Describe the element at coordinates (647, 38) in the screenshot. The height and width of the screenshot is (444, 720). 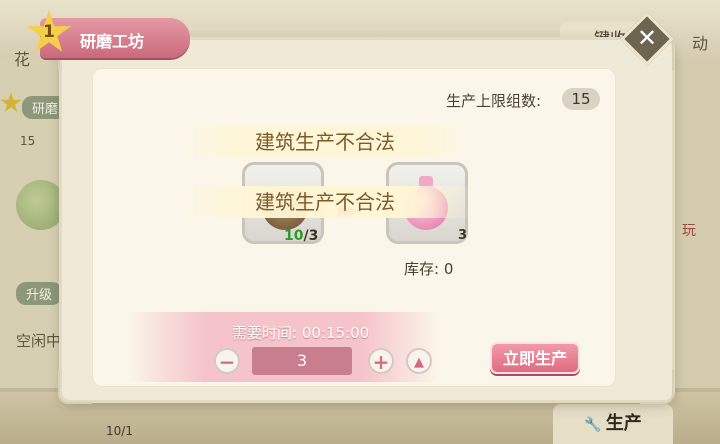
I see `close-icon: ✕` at that location.